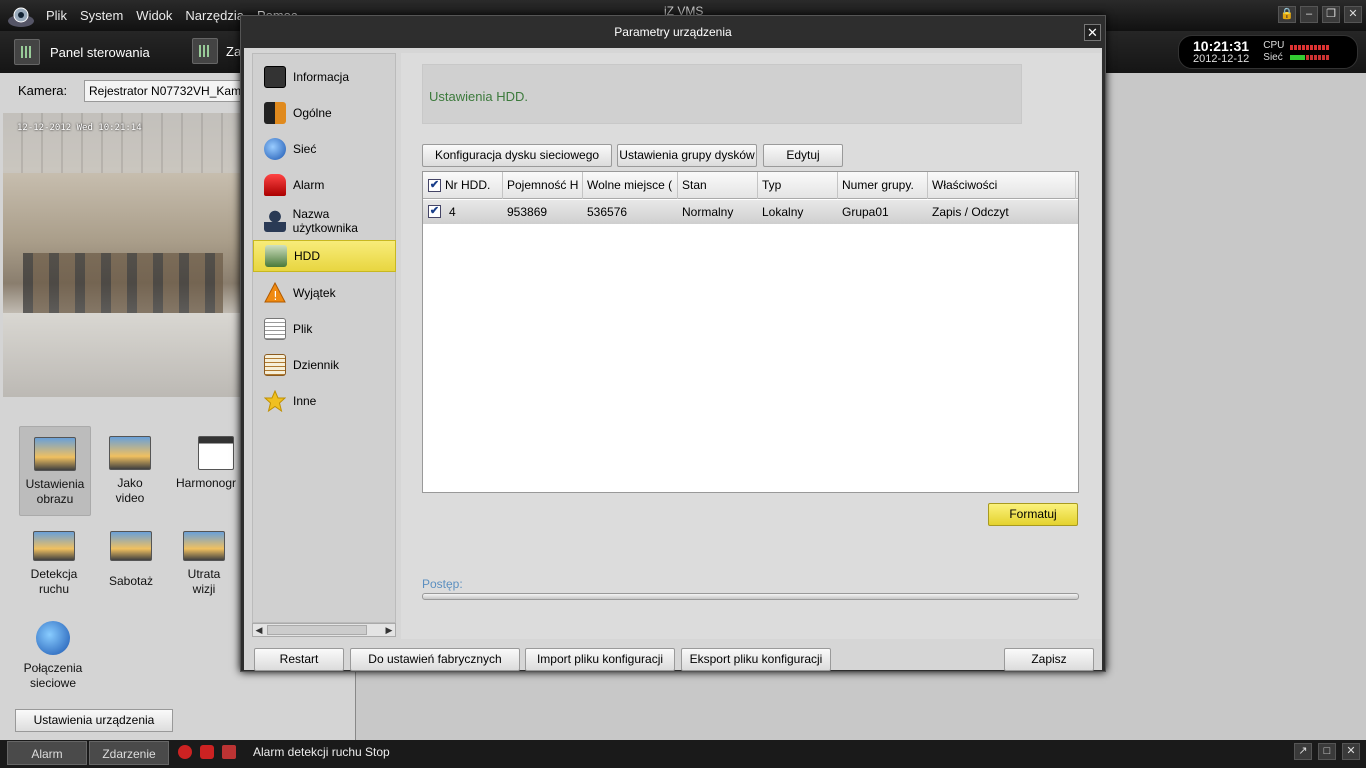 The height and width of the screenshot is (768, 1366). Describe the element at coordinates (722, 94) in the screenshot. I see `section-header: Ustawienia HDD.` at that location.